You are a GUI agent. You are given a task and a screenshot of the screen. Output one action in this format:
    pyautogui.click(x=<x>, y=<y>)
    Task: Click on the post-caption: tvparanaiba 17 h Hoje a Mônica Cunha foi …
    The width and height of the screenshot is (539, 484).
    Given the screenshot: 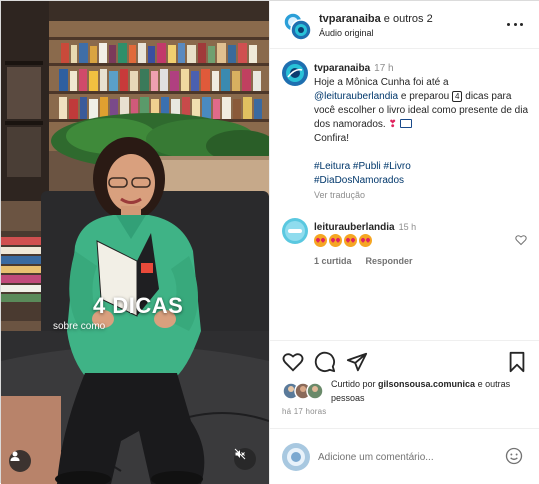 What is the action you would take?
    pyautogui.click(x=422, y=132)
    